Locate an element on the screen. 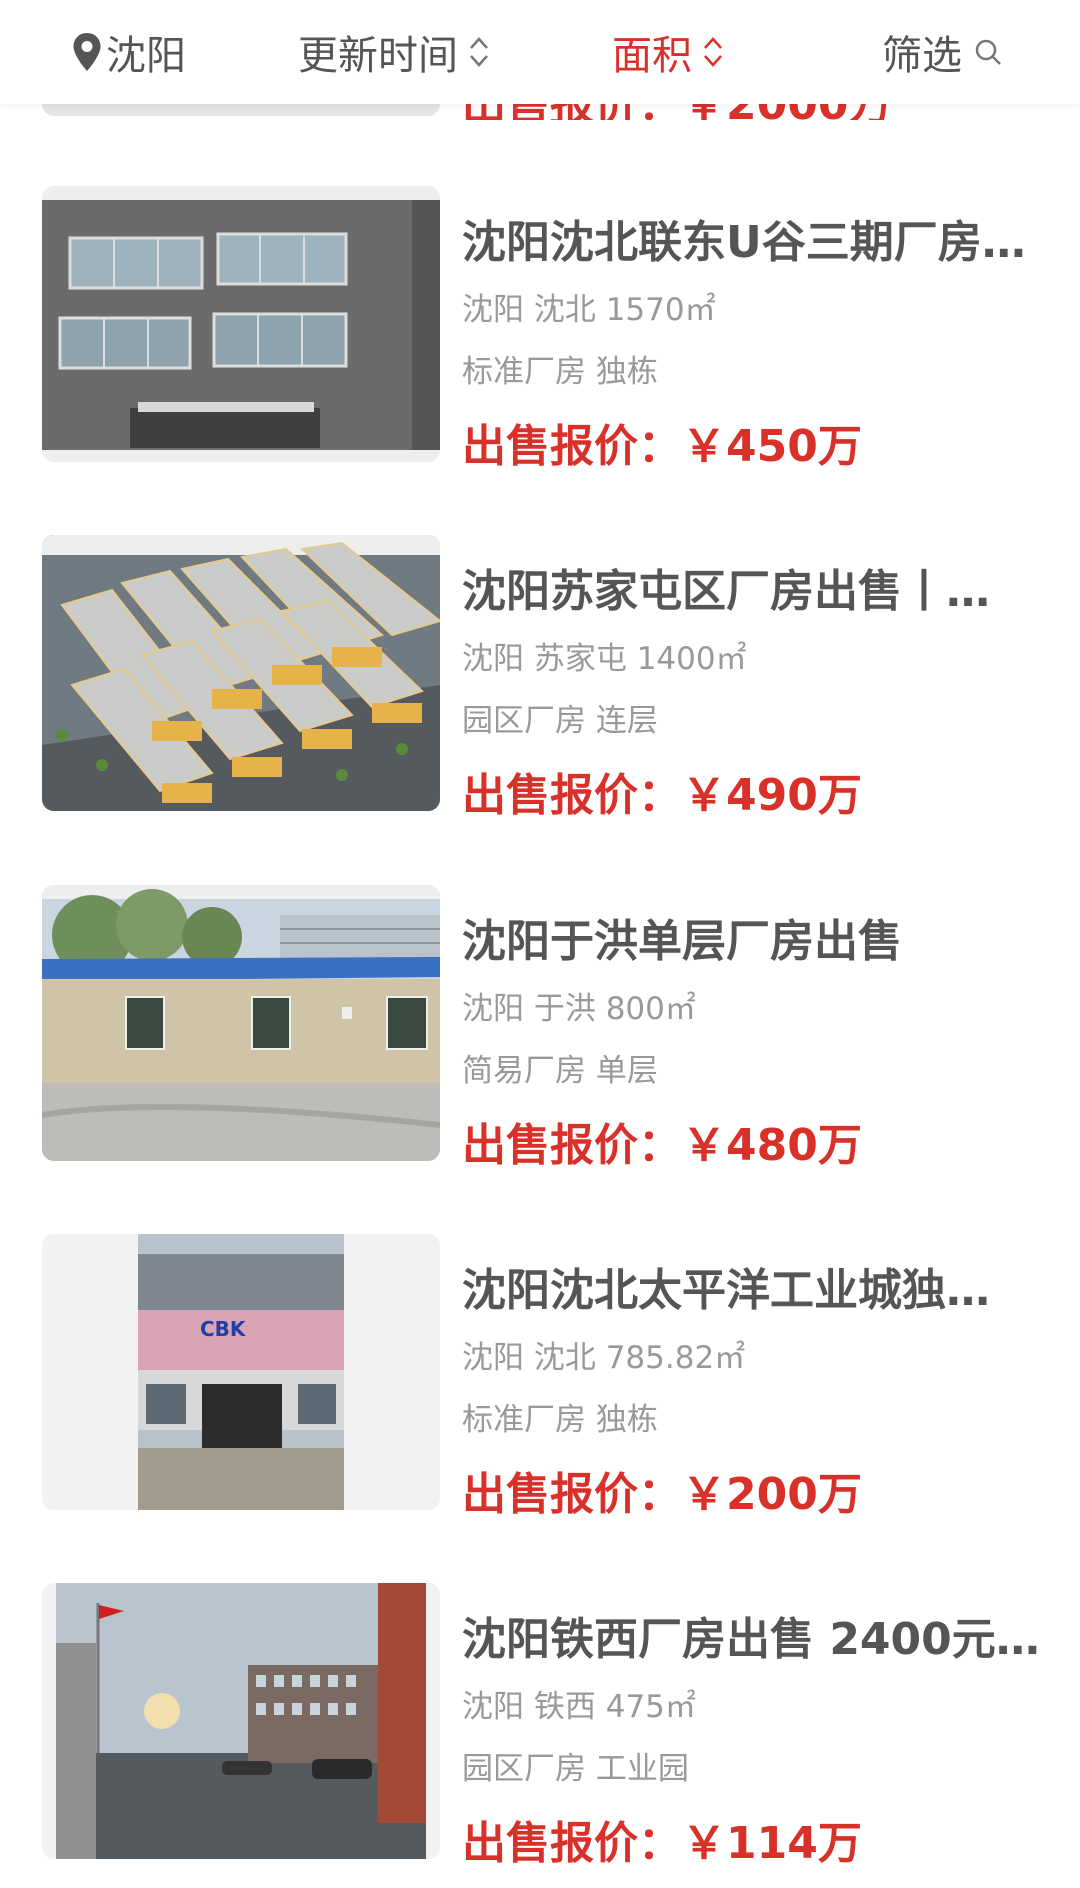 The height and width of the screenshot is (1888, 1080). listing-meta: 沈阳 沈北 785.82㎡ is located at coordinates (604, 1358).